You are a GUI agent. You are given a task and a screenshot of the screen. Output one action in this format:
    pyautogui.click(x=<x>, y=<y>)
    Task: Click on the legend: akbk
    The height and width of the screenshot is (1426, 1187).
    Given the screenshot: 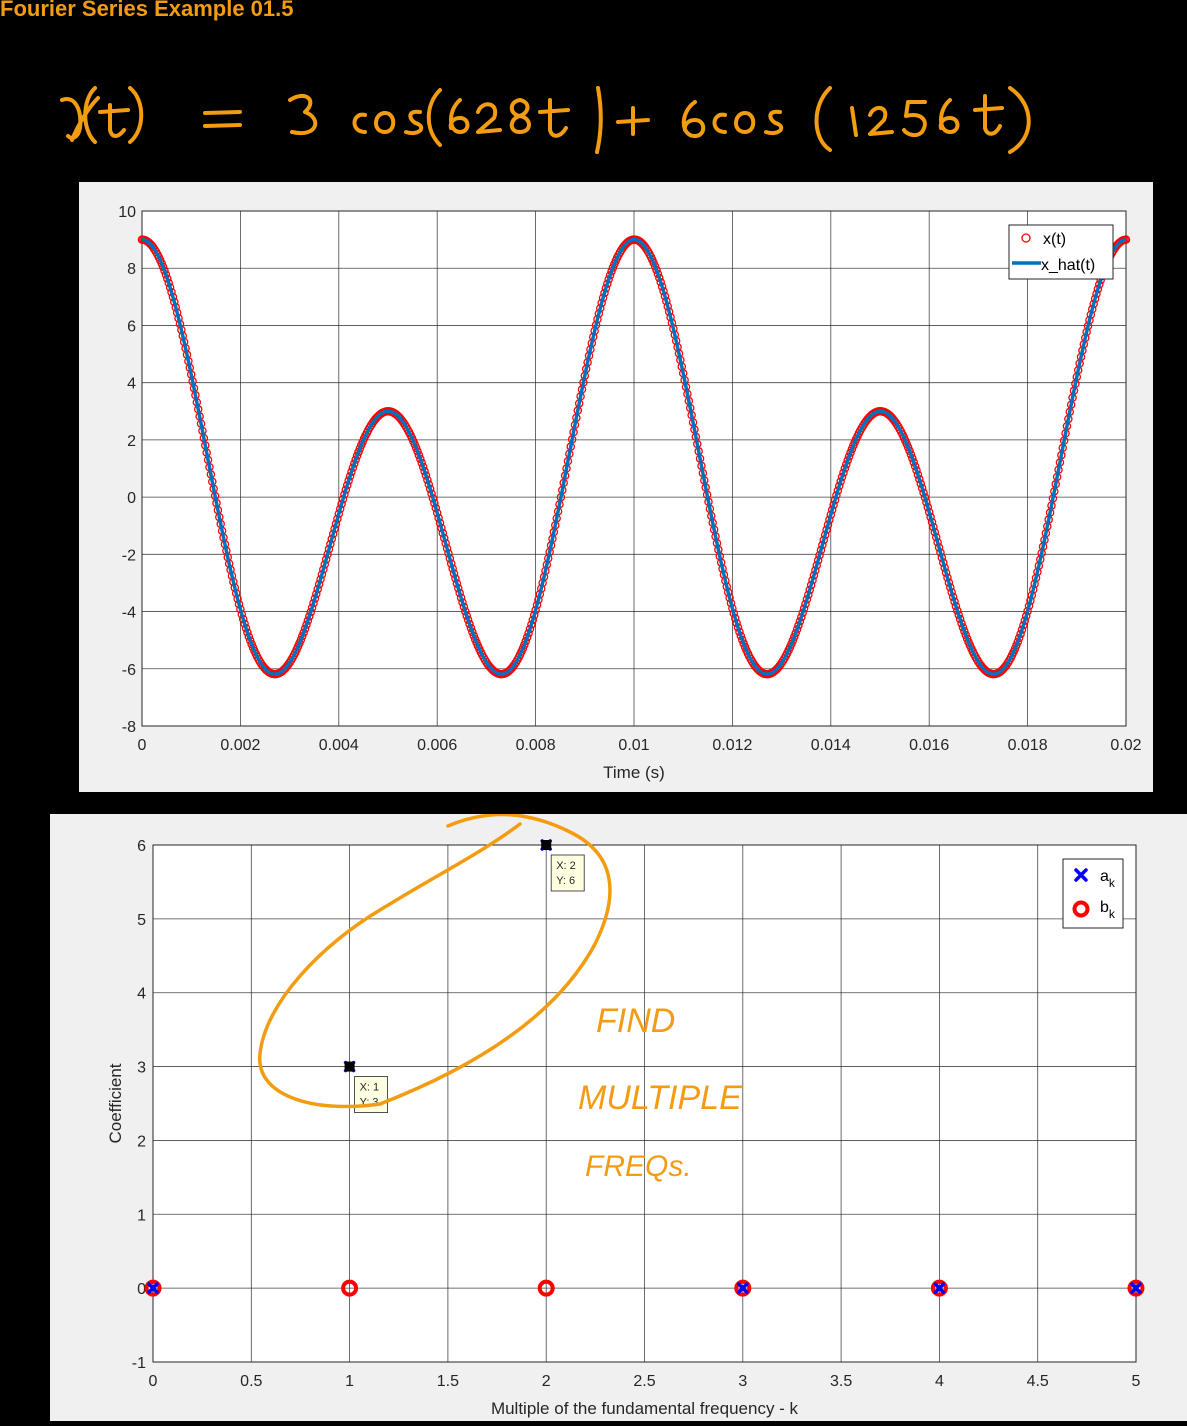 What is the action you would take?
    pyautogui.click(x=1093, y=893)
    